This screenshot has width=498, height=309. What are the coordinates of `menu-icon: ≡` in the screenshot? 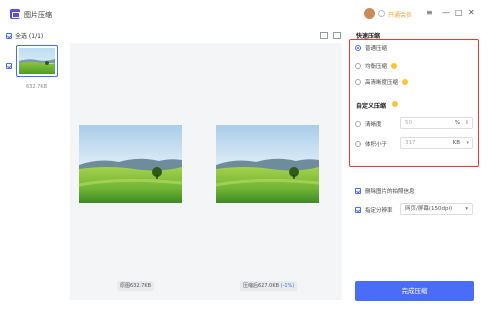 It's located at (429, 13).